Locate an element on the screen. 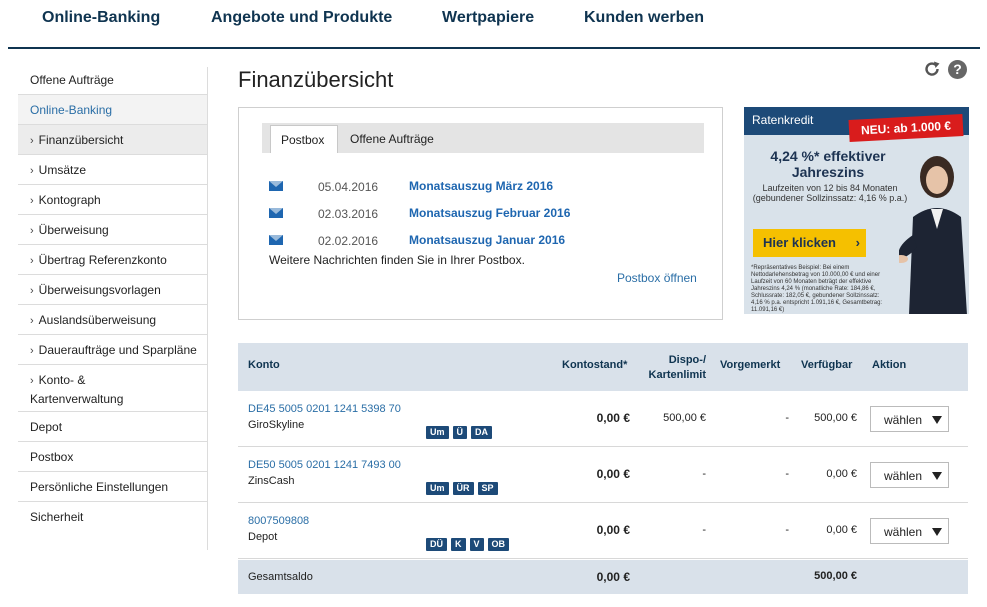 The height and width of the screenshot is (607, 987). account-badge: SP is located at coordinates (487, 488).